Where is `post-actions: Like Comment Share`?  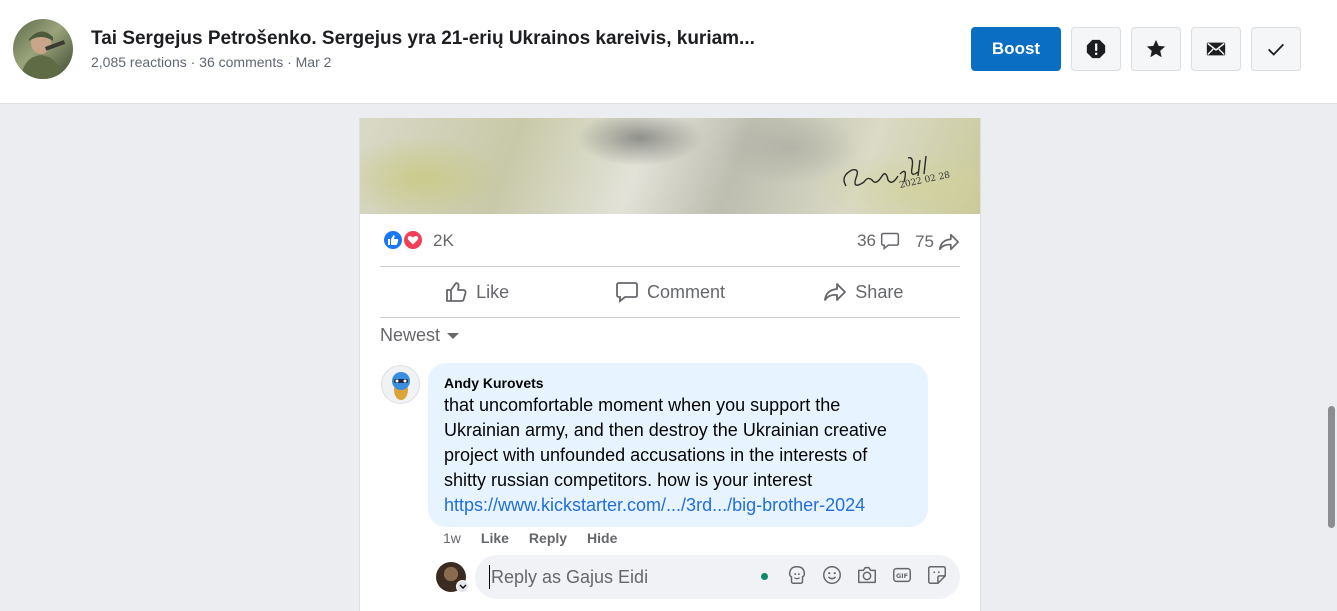
post-actions: Like Comment Share is located at coordinates (670, 292).